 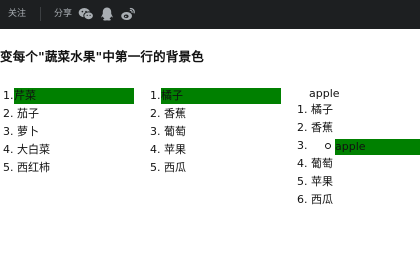 What do you see at coordinates (40, 14) in the screenshot?
I see `divider` at bounding box center [40, 14].